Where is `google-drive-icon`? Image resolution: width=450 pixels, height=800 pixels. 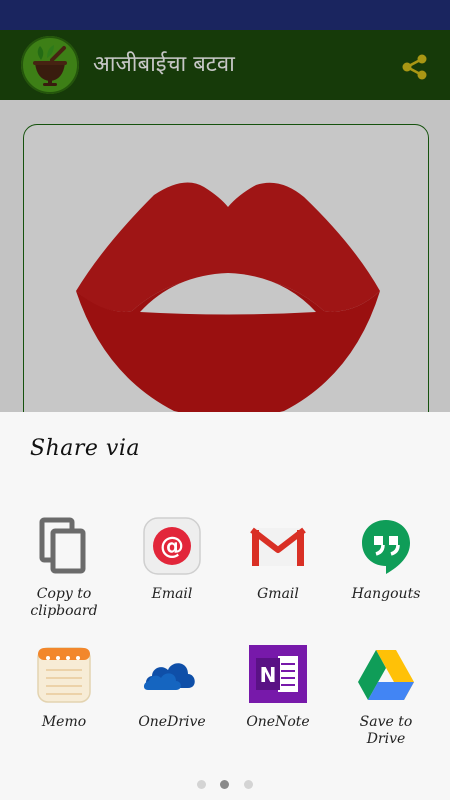 google-drive-icon is located at coordinates (386, 674).